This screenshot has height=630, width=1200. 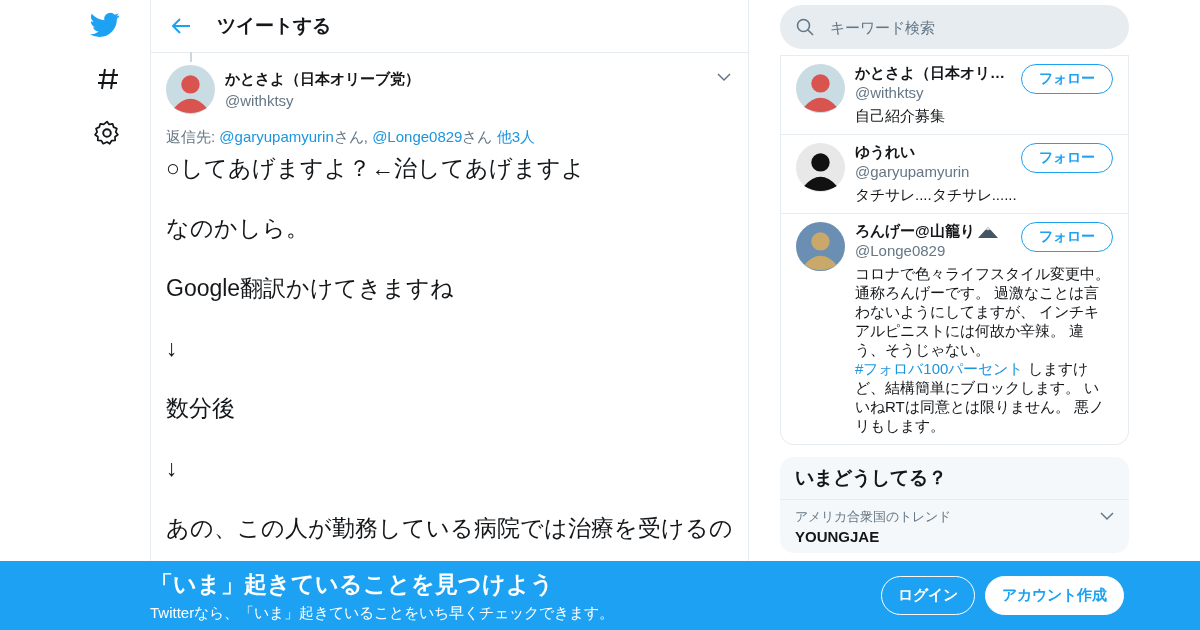 What do you see at coordinates (913, 171) in the screenshot?
I see `user-handle: @garyupamyurin` at bounding box center [913, 171].